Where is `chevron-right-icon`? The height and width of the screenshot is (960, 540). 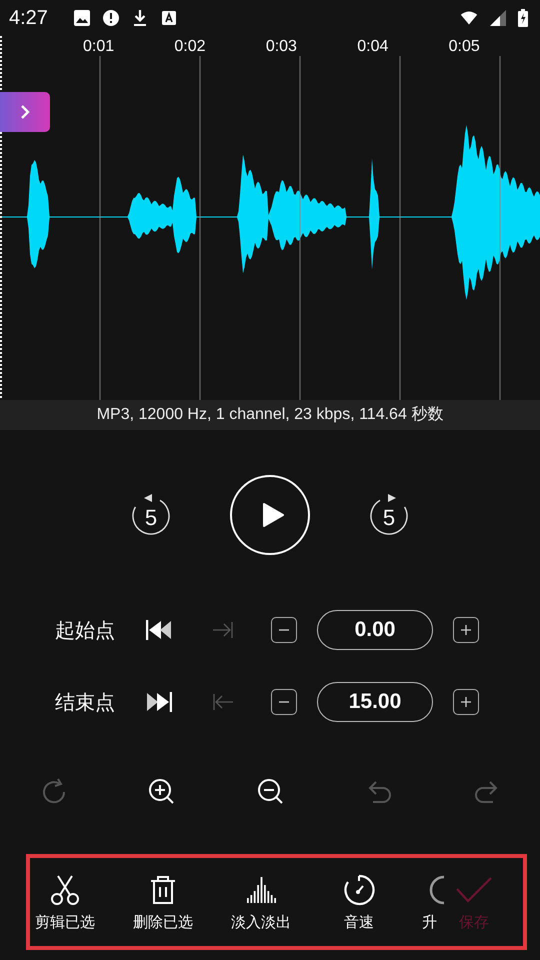 chevron-right-icon is located at coordinates (25, 112).